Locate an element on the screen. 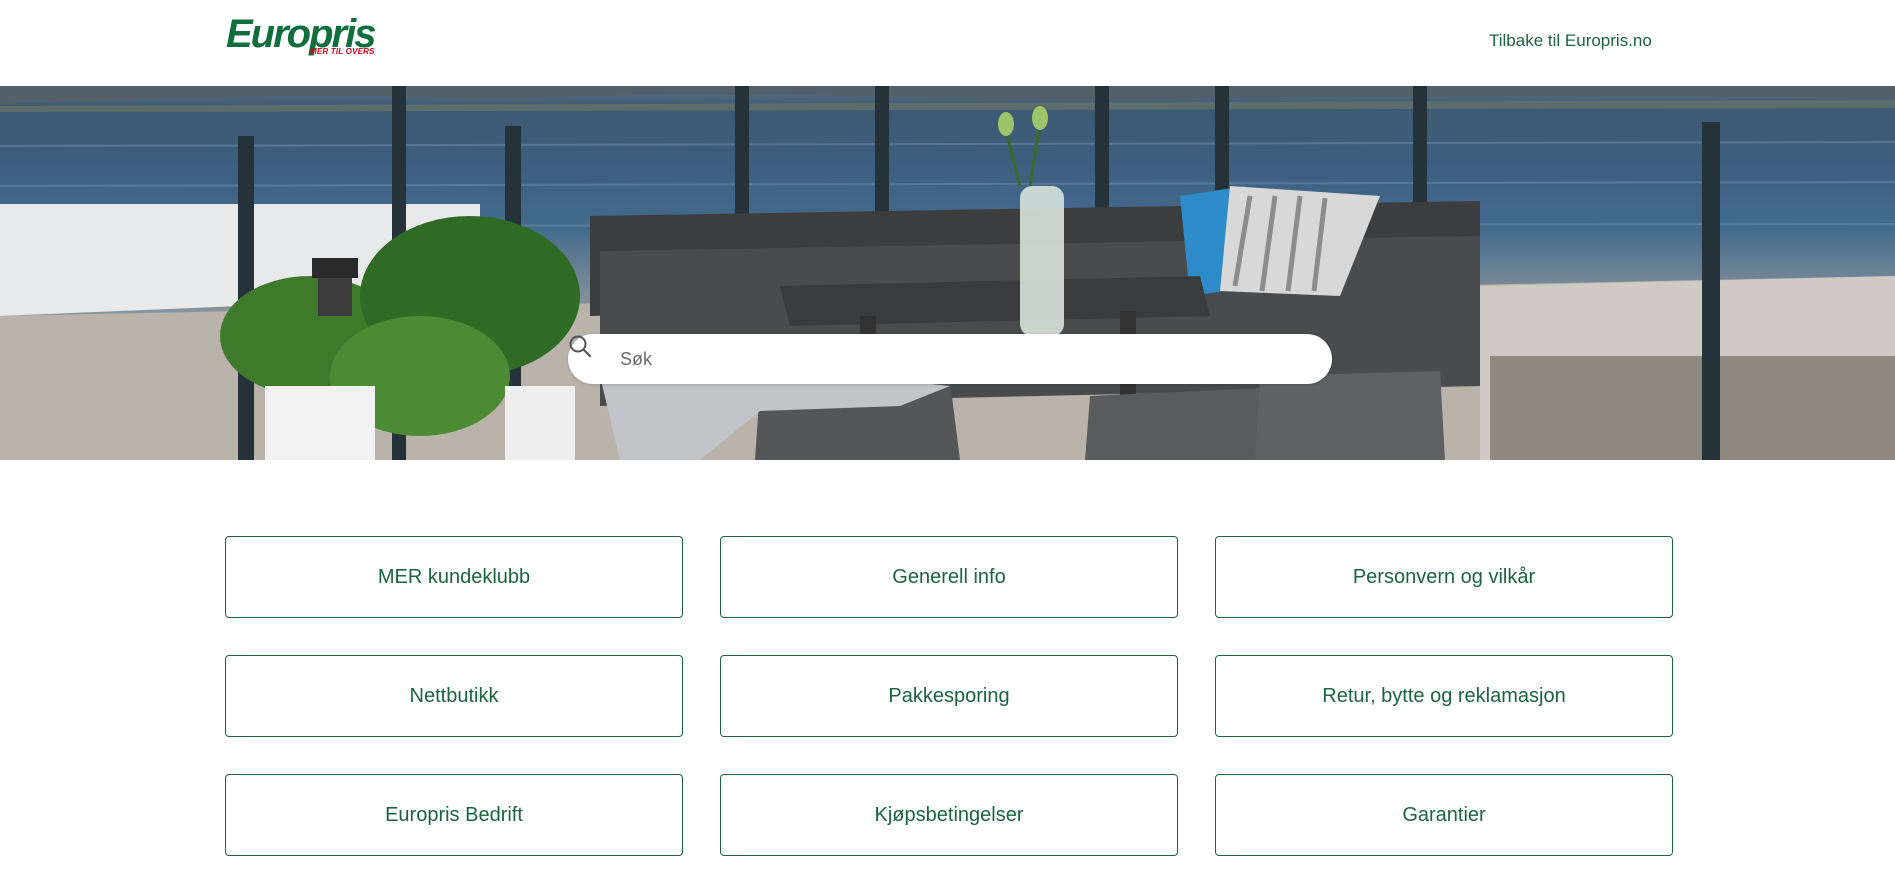 The height and width of the screenshot is (884, 1895). category-card-kjopsbetingelser: Kjøpsbetingelser is located at coordinates (949, 815).